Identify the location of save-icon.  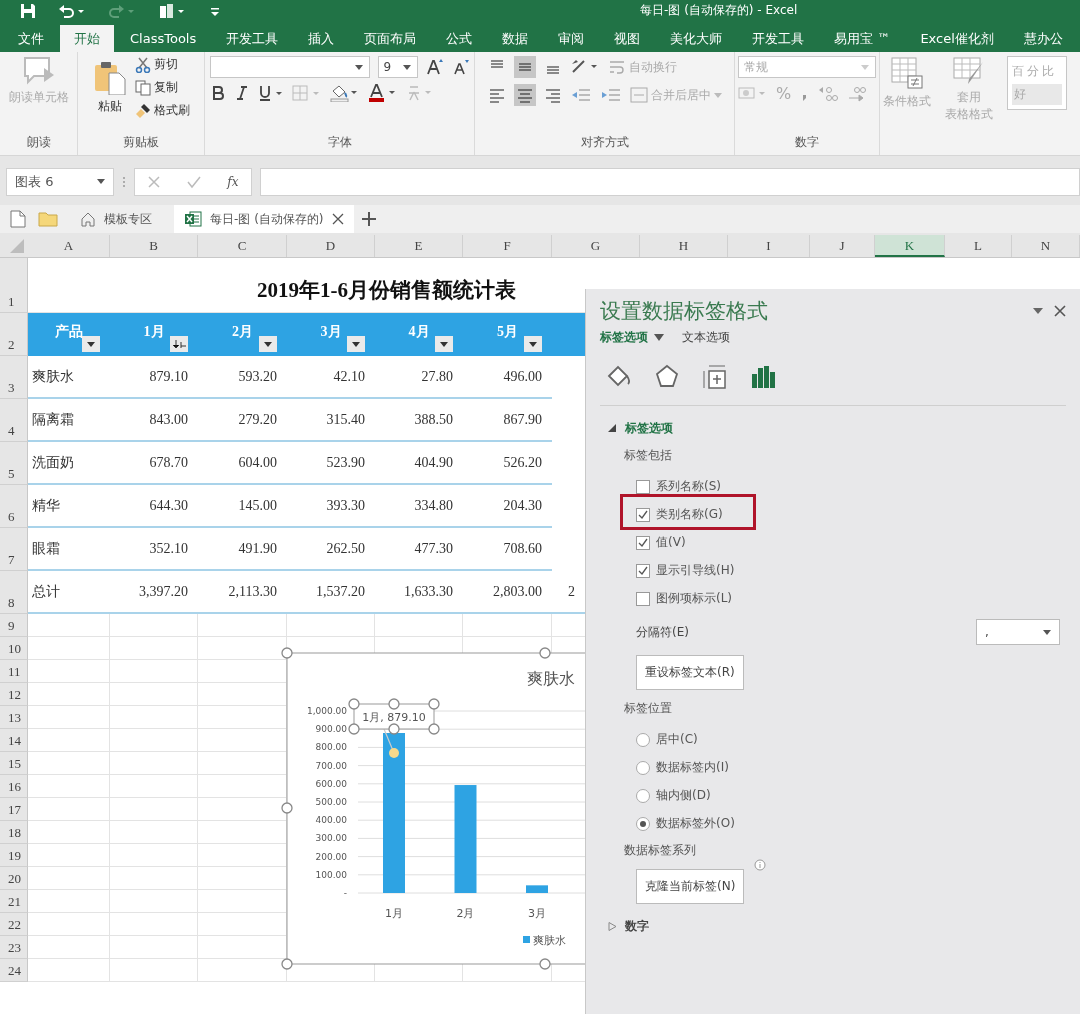
(28, 11).